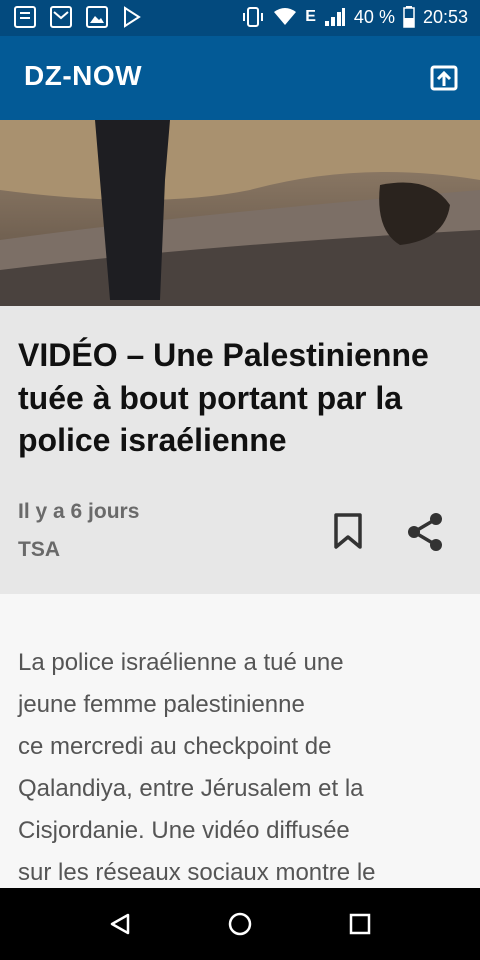 This screenshot has height=960, width=480. Describe the element at coordinates (426, 532) in the screenshot. I see `share-icon` at that location.